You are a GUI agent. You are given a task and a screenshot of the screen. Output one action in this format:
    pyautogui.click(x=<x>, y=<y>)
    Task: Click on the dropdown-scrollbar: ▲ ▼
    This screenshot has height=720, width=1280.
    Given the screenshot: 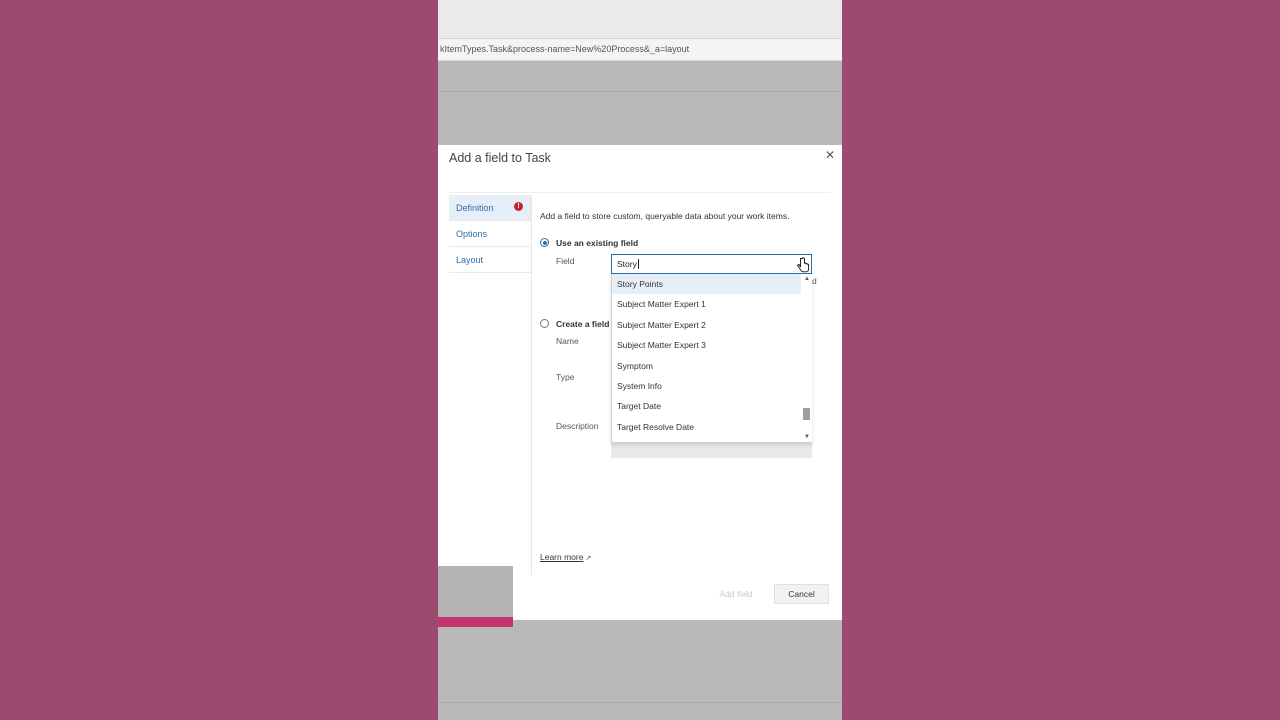 What is the action you would take?
    pyautogui.click(x=806, y=358)
    